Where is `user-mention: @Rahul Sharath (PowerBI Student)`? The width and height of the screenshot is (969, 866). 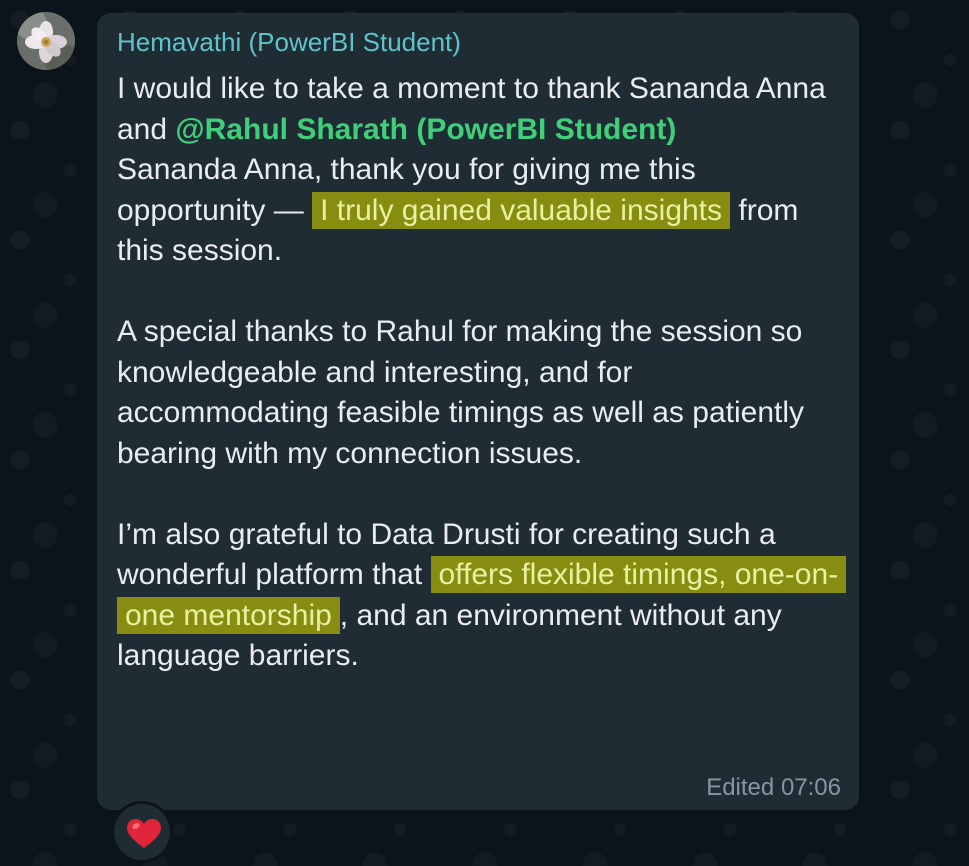
user-mention: @Rahul Sharath (PowerBI Student) is located at coordinates (425, 129).